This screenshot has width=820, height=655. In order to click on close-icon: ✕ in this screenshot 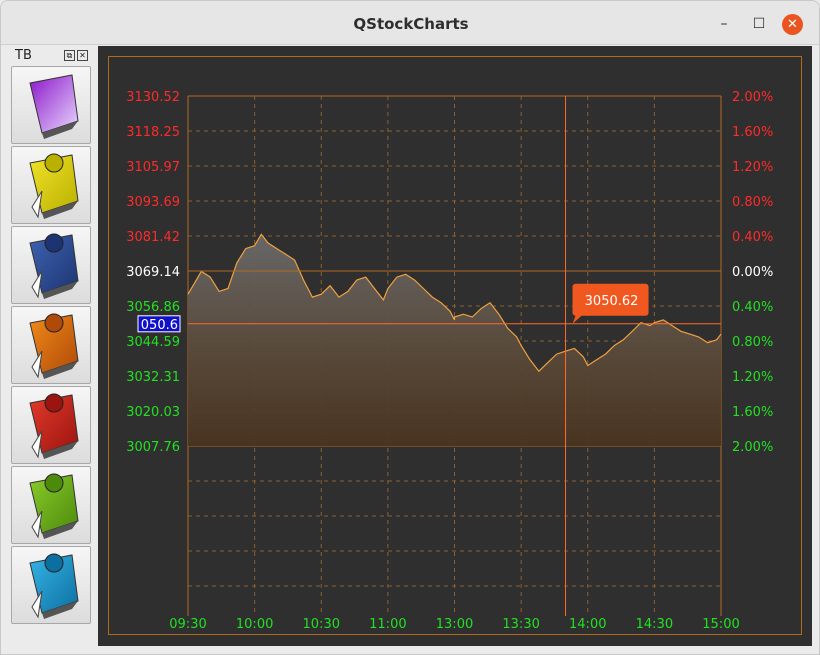, I will do `click(792, 24)`.